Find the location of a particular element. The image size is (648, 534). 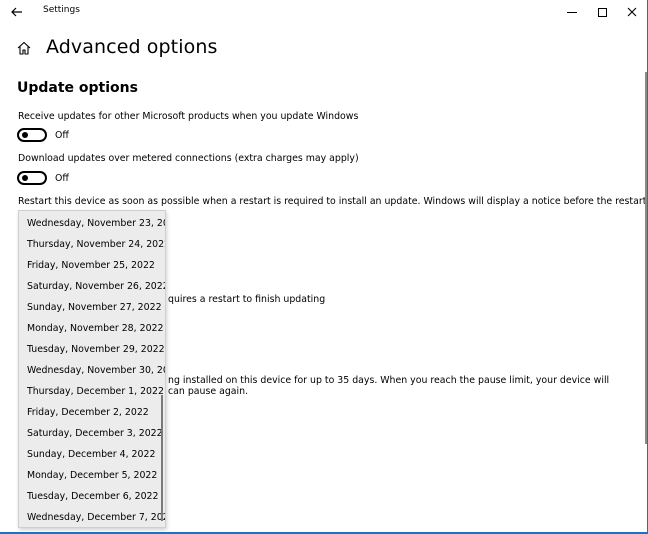

dropdown-item: Wednesday, November 23, 2022 is located at coordinates (92, 223).